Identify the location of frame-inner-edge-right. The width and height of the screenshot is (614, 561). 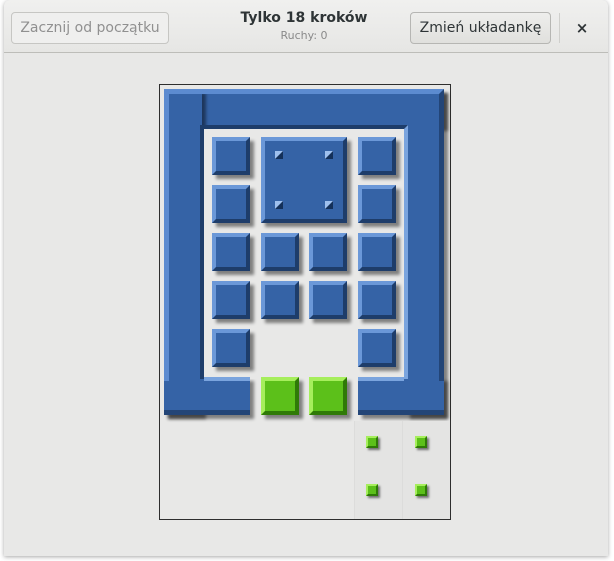
(381, 379).